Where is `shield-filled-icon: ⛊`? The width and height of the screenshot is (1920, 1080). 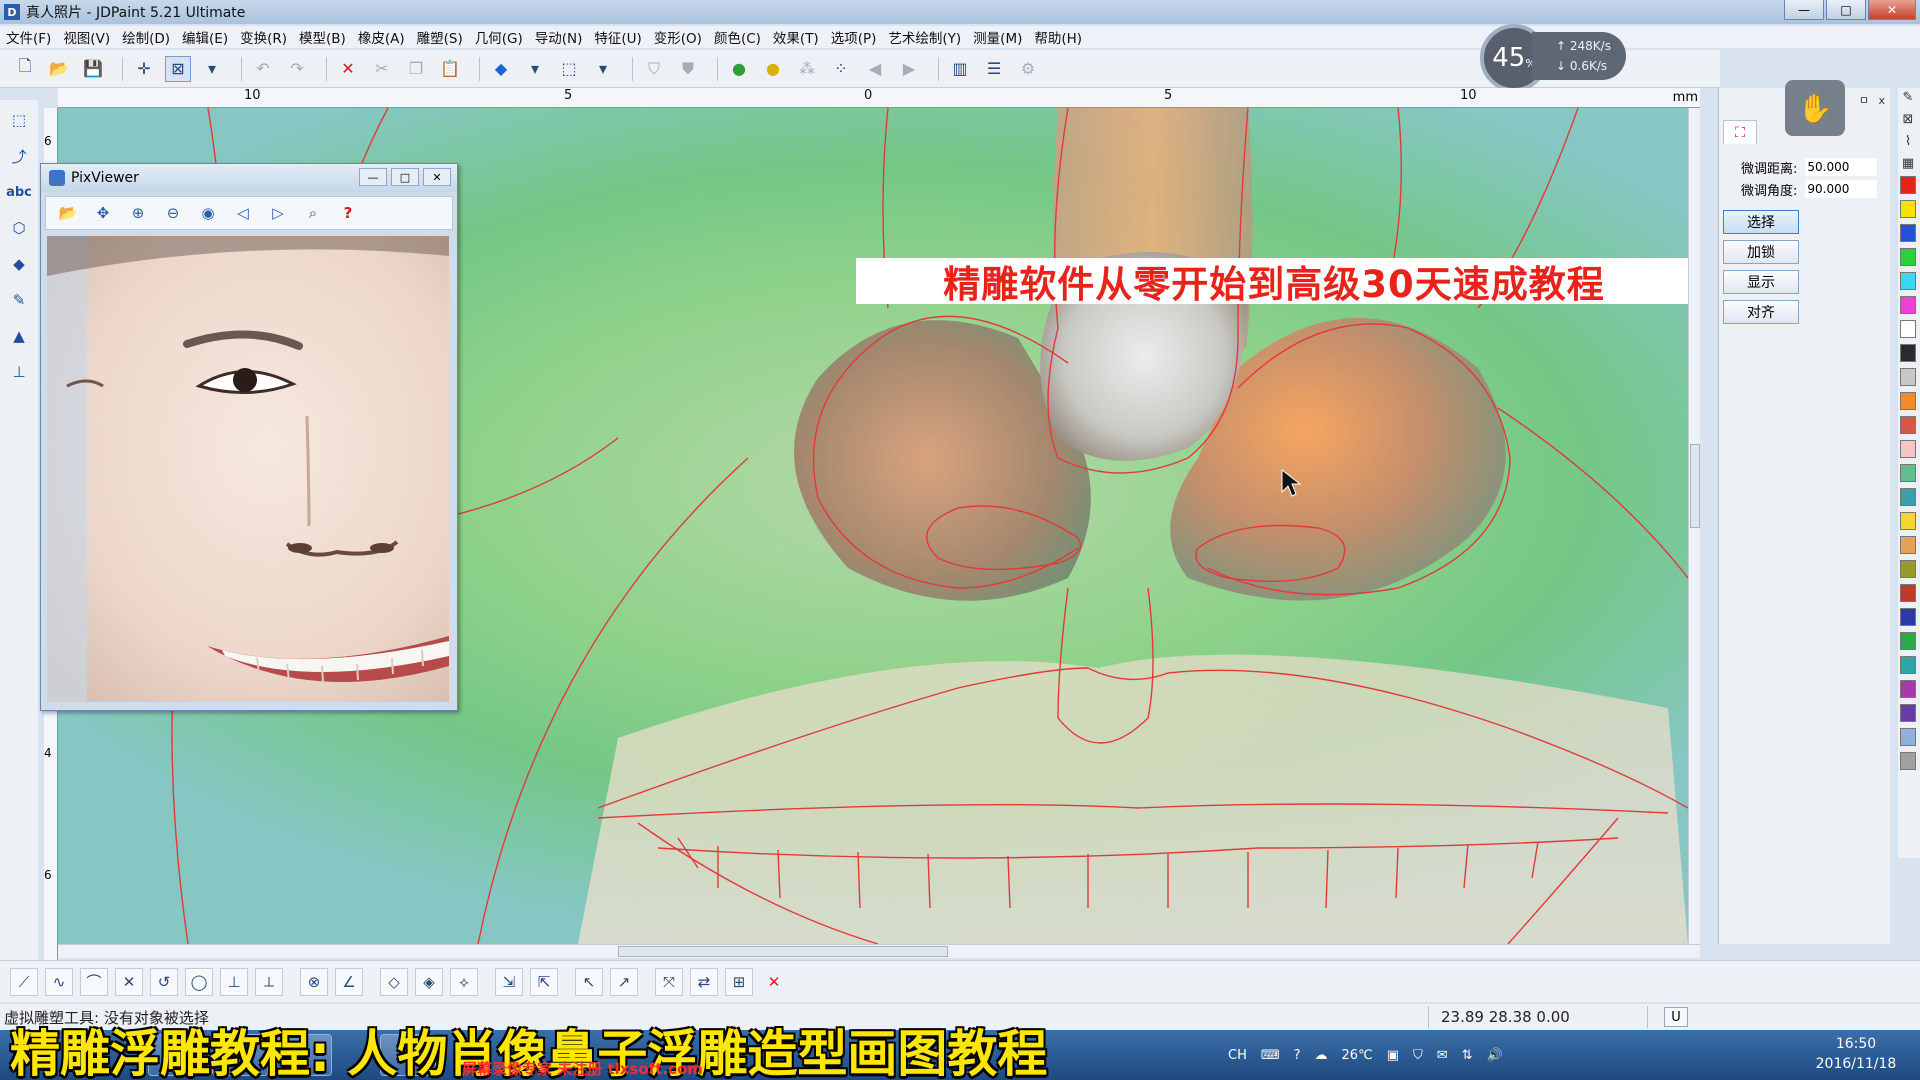
shield-filled-icon: ⛊ is located at coordinates (688, 69).